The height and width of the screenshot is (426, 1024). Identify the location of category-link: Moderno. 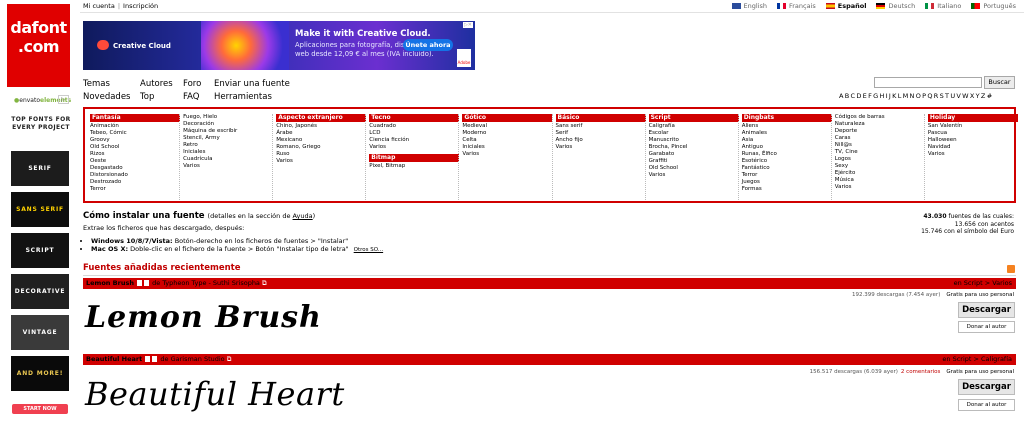
(507, 133).